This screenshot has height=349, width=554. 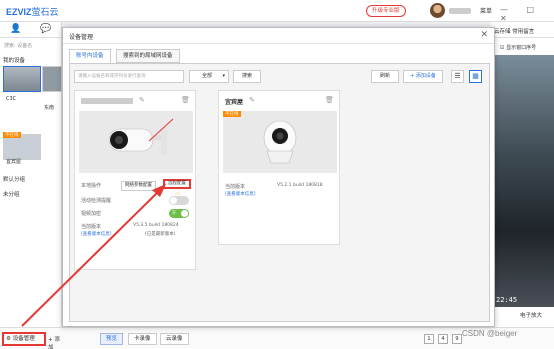 I want to click on device-thumb-label: 东南, so click(x=49, y=108).